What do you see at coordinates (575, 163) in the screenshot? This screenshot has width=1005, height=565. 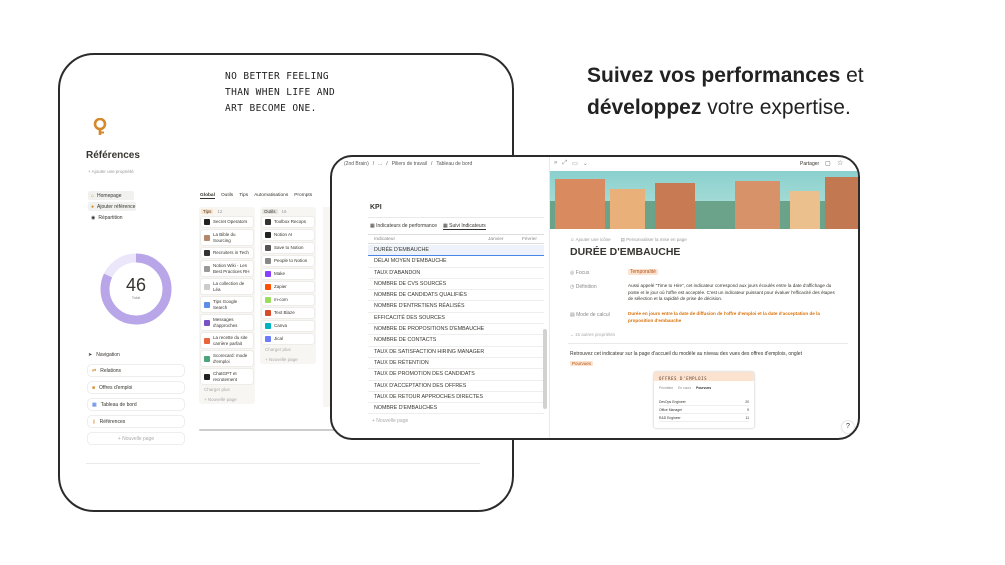 I see `sidebar-icon: ▭` at bounding box center [575, 163].